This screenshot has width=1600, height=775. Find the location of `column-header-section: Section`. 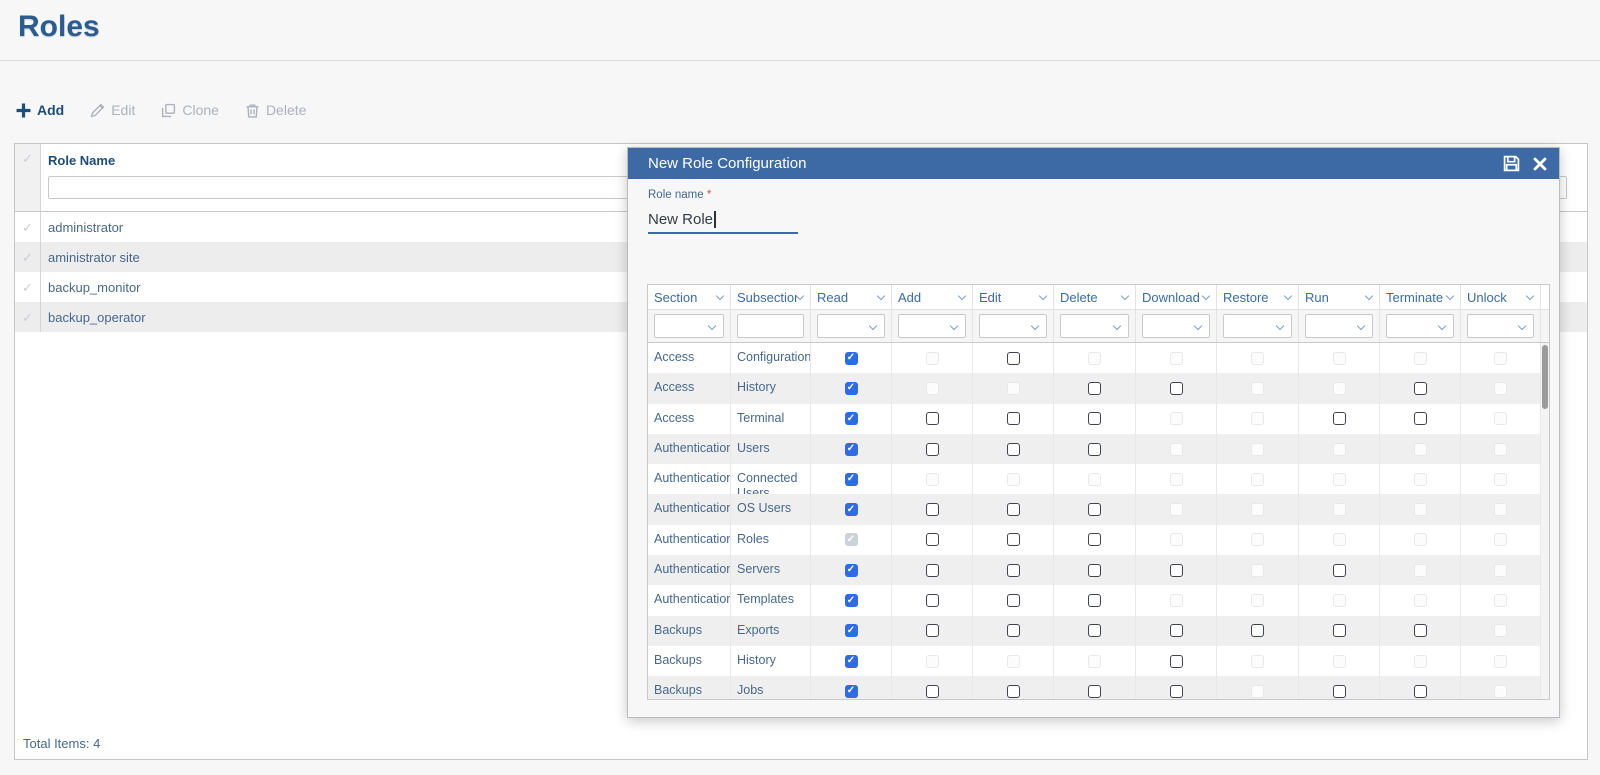

column-header-section: Section is located at coordinates (689, 297).